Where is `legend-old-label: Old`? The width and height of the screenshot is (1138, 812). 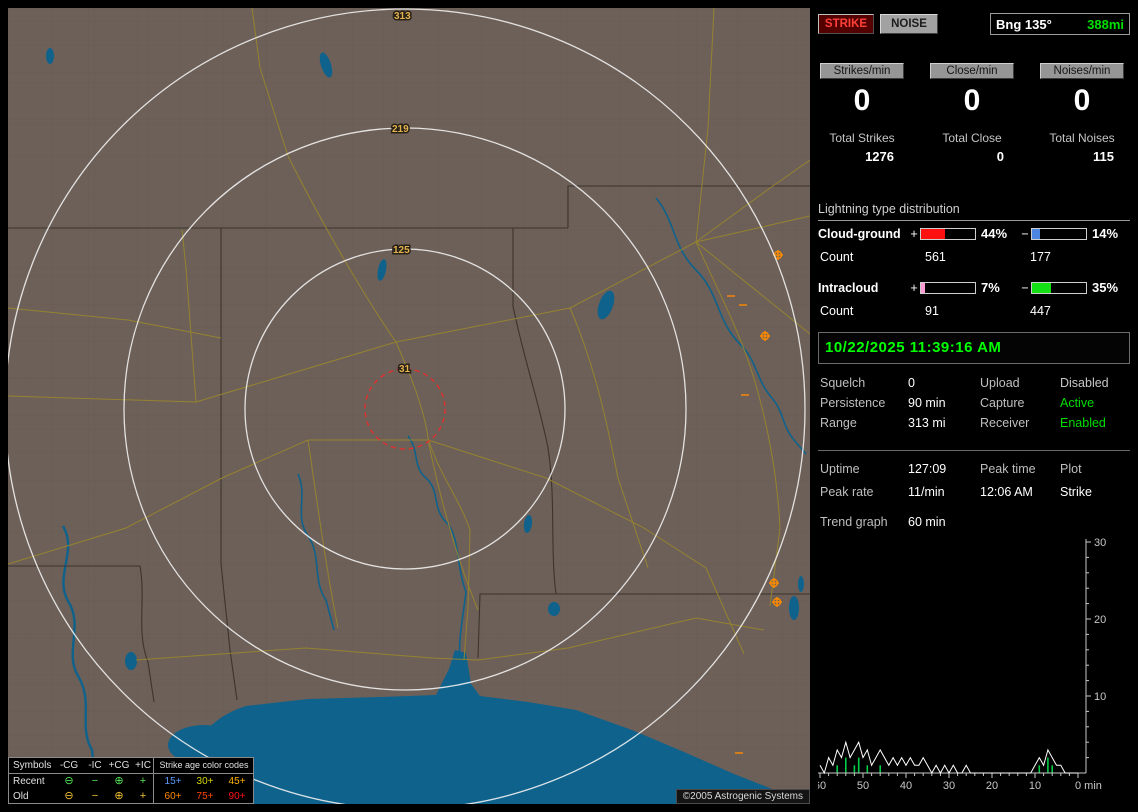 legend-old-label: Old is located at coordinates (21, 796).